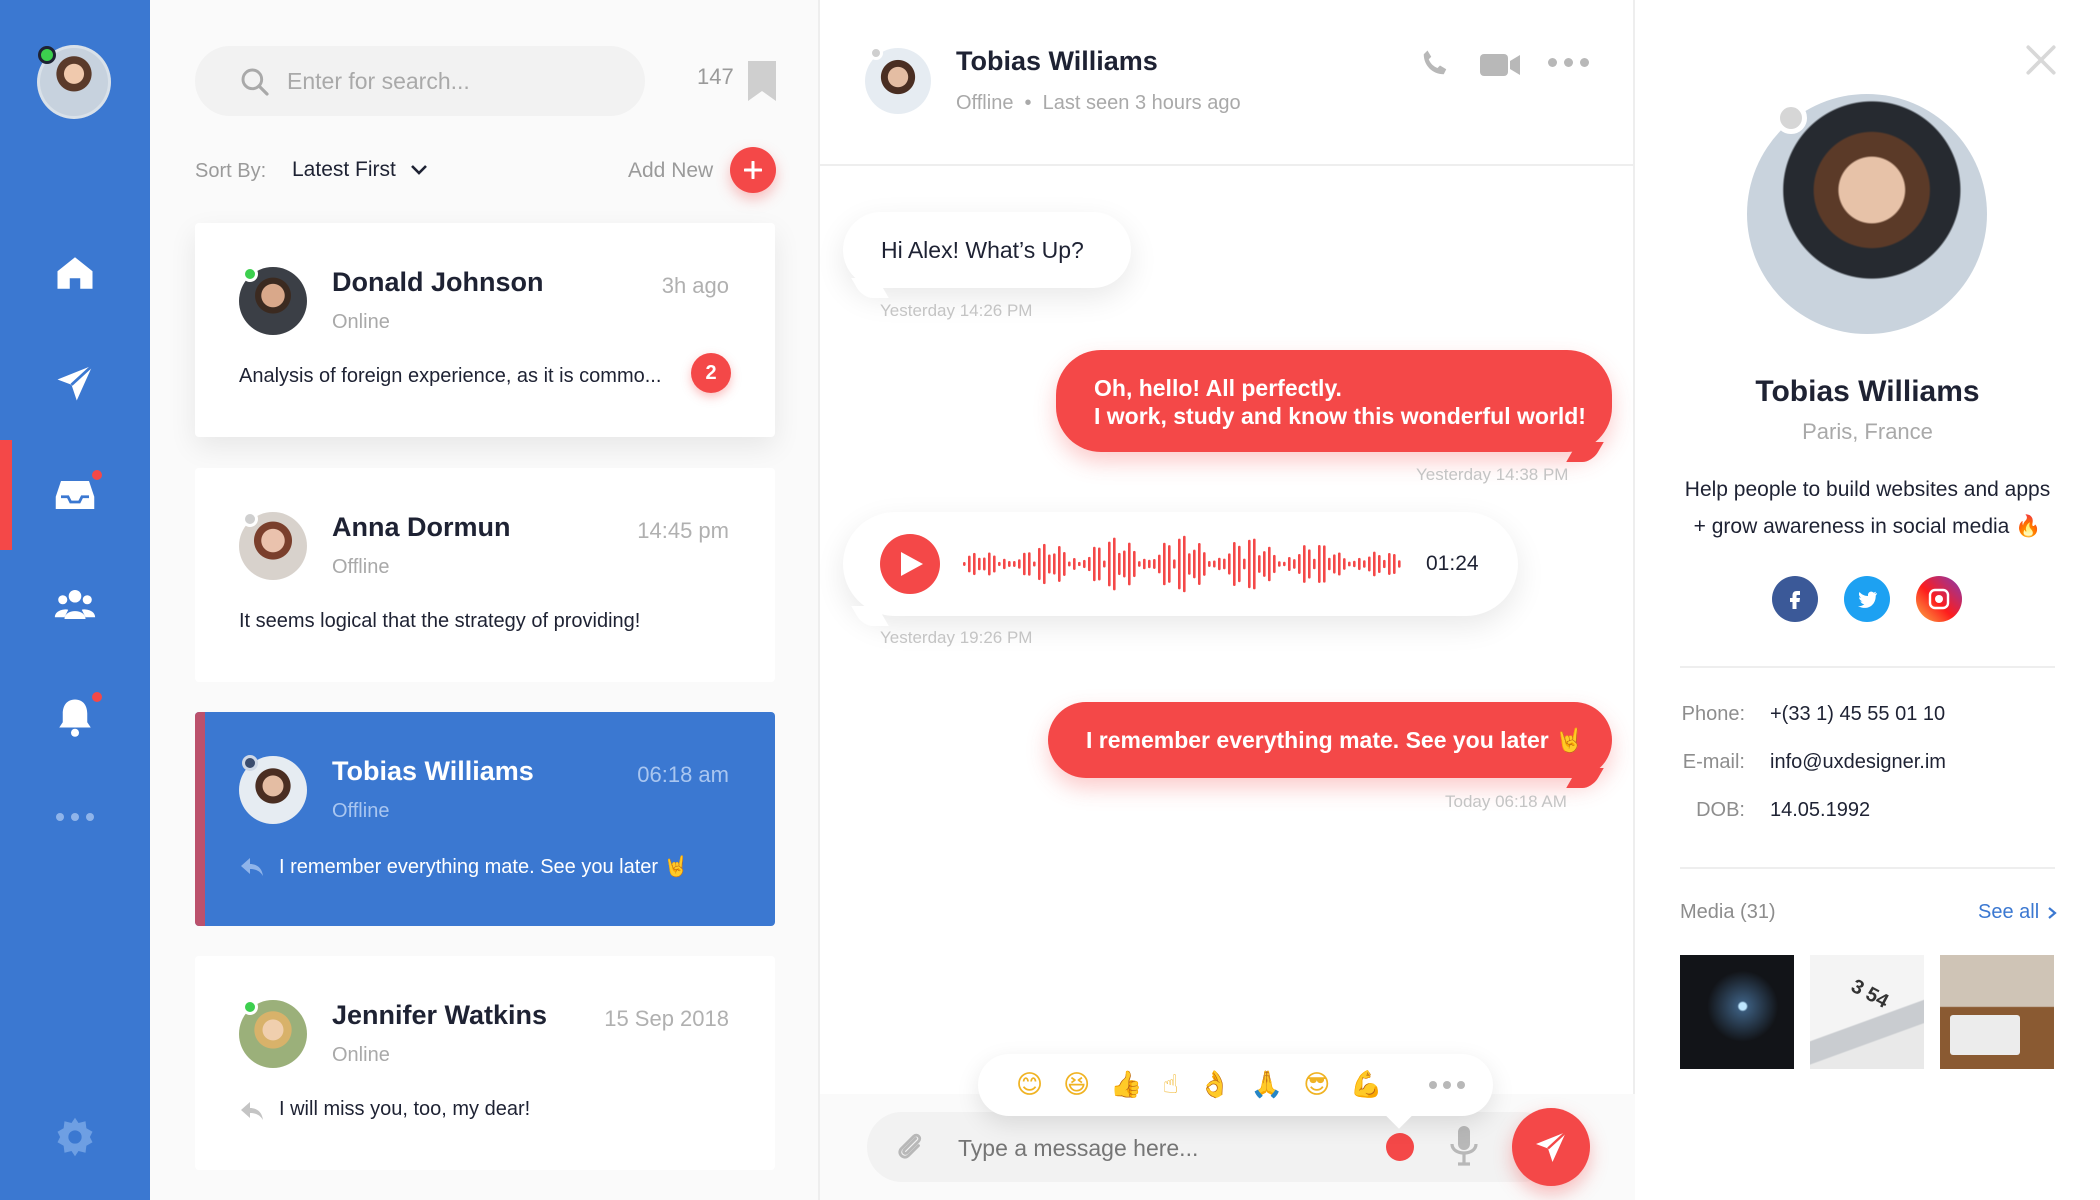  Describe the element at coordinates (1126, 1085) in the screenshot. I see `emoji-thumbs-up: 👍` at that location.